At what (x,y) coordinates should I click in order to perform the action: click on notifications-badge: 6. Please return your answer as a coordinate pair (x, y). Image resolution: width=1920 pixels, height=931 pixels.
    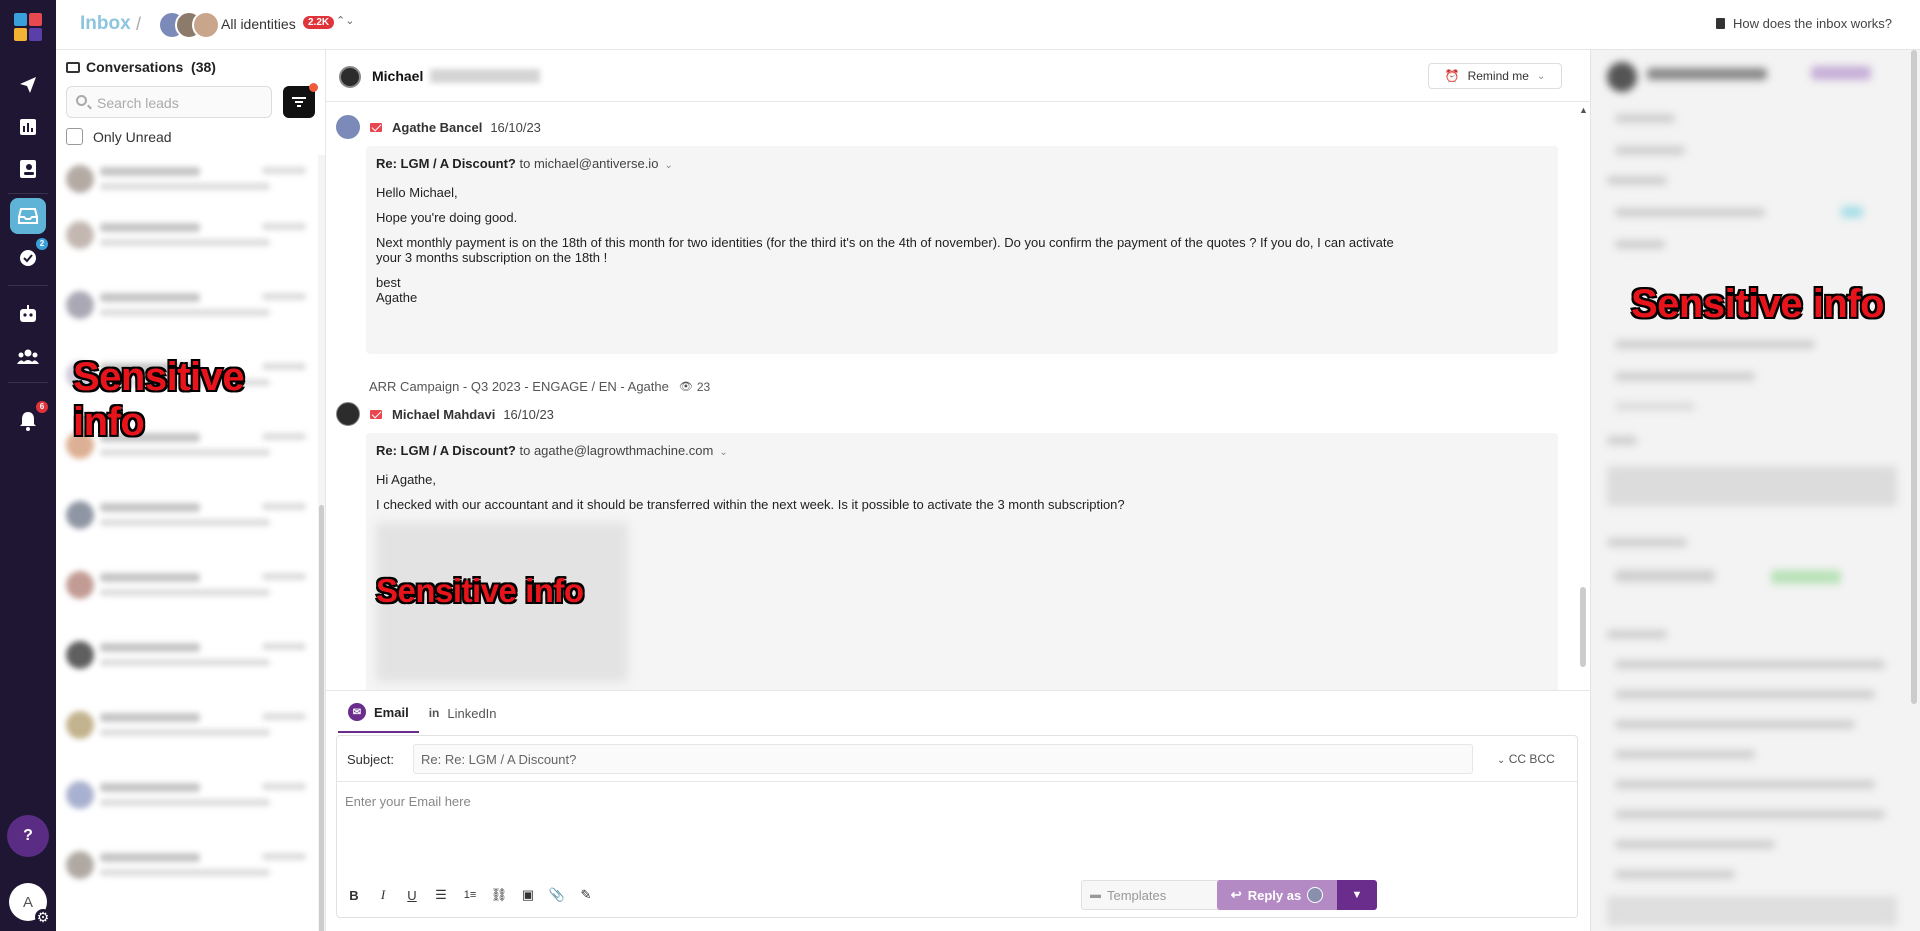
    Looking at the image, I should click on (42, 407).